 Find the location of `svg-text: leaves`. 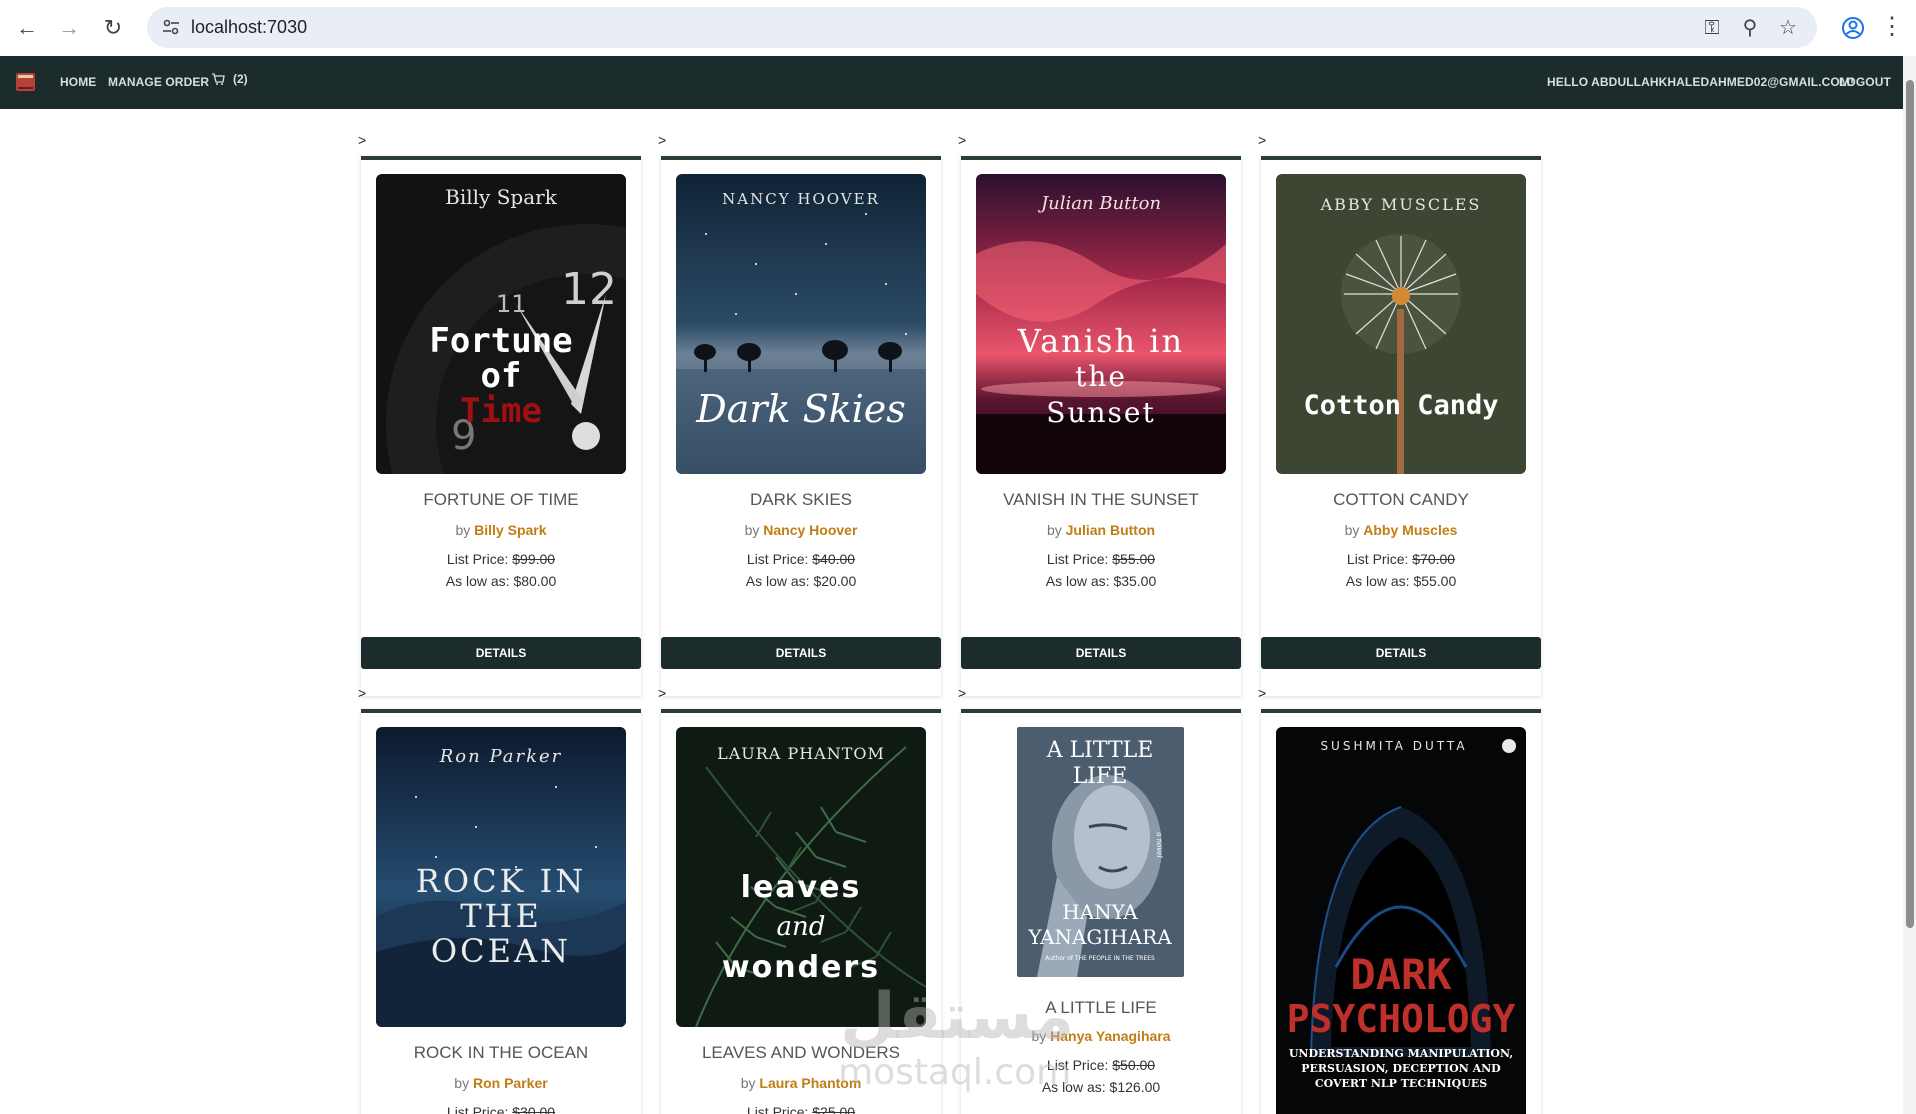

svg-text: leaves is located at coordinates (801, 887).